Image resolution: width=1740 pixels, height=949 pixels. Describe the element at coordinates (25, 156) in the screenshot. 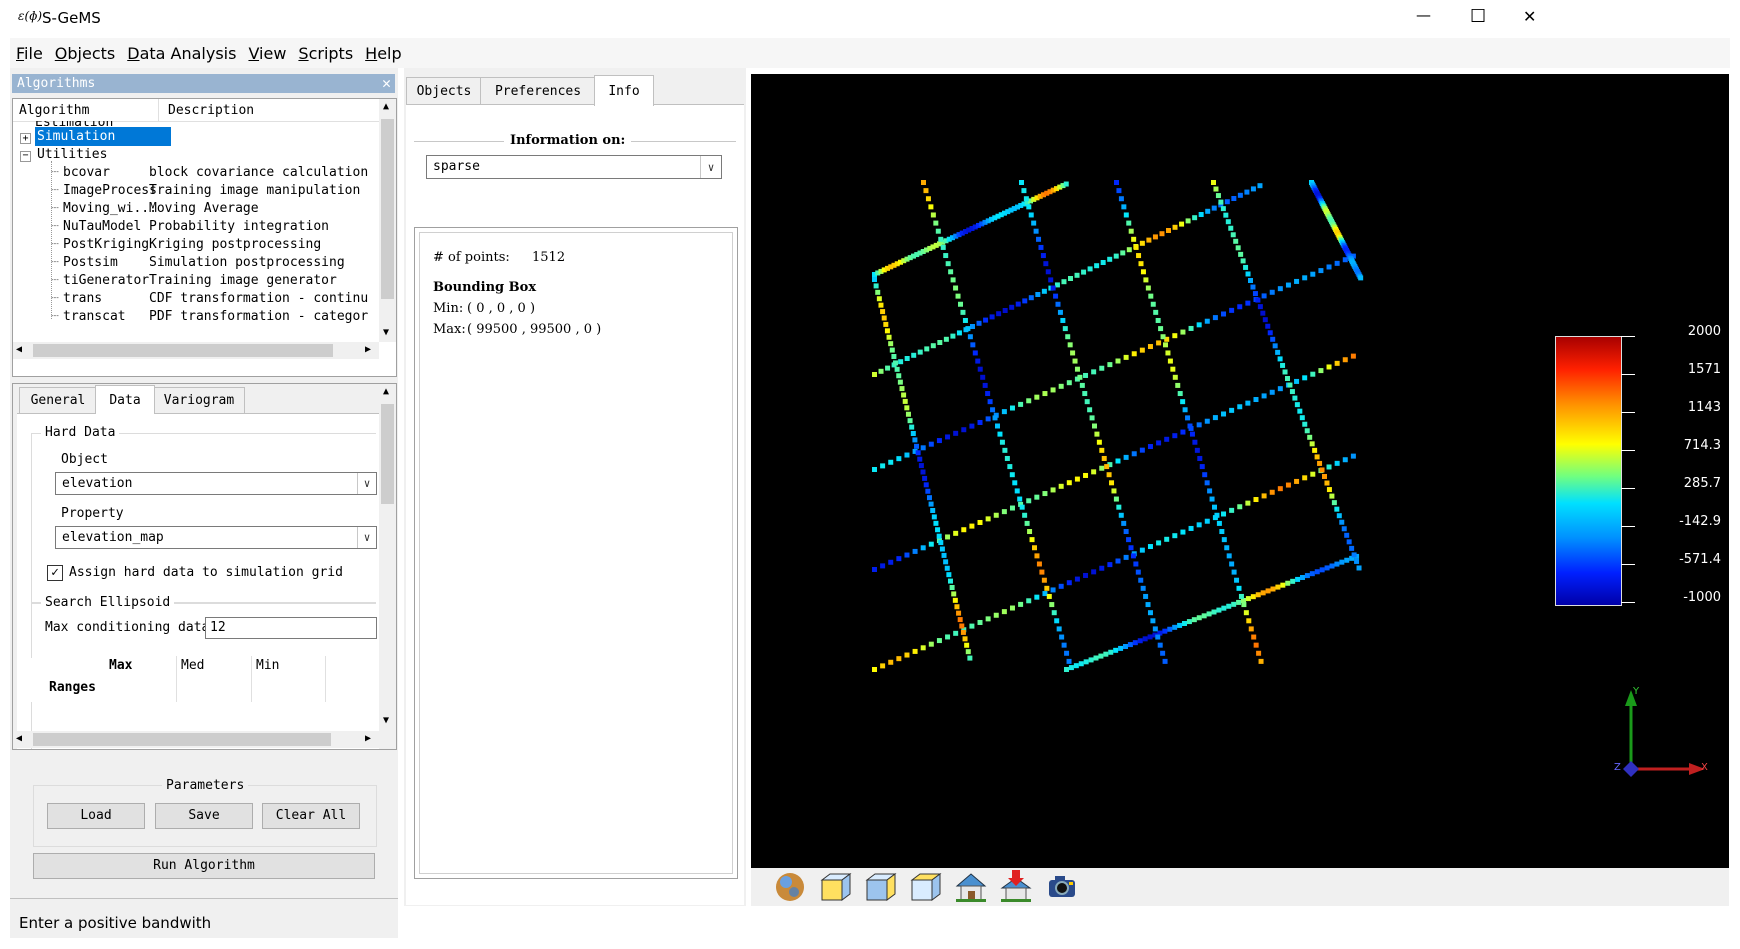

I see `collapse-icon: −` at that location.